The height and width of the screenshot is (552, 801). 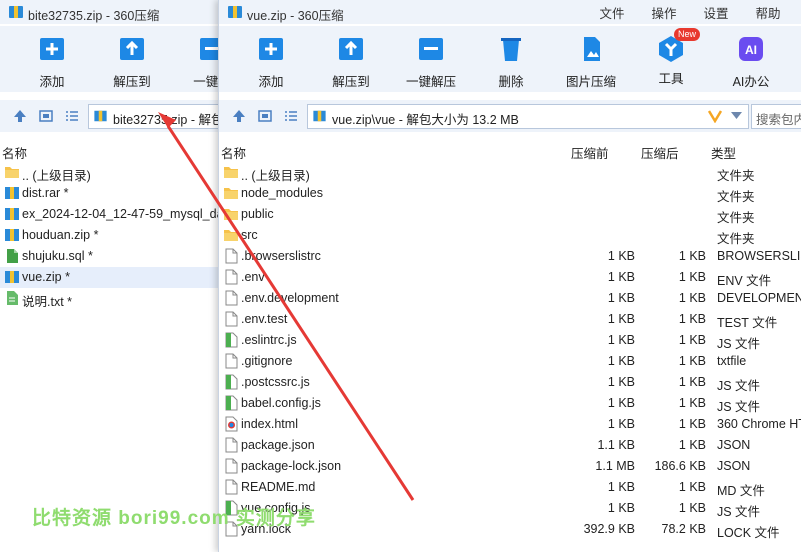 I want to click on file-type: 360 Chrome HT, so click(x=759, y=424).